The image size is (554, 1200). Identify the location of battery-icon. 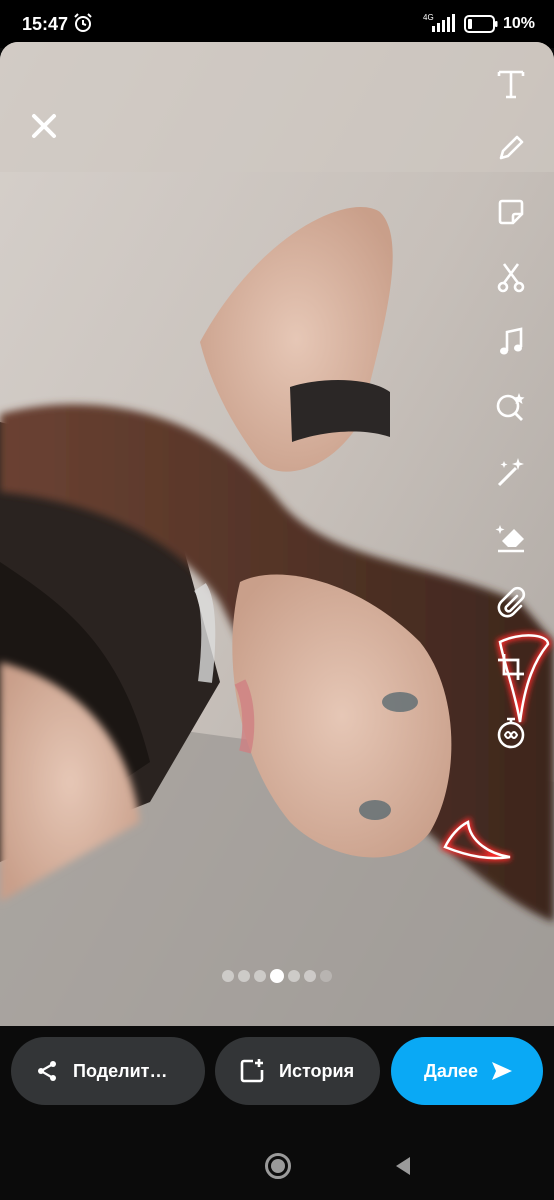
(481, 24).